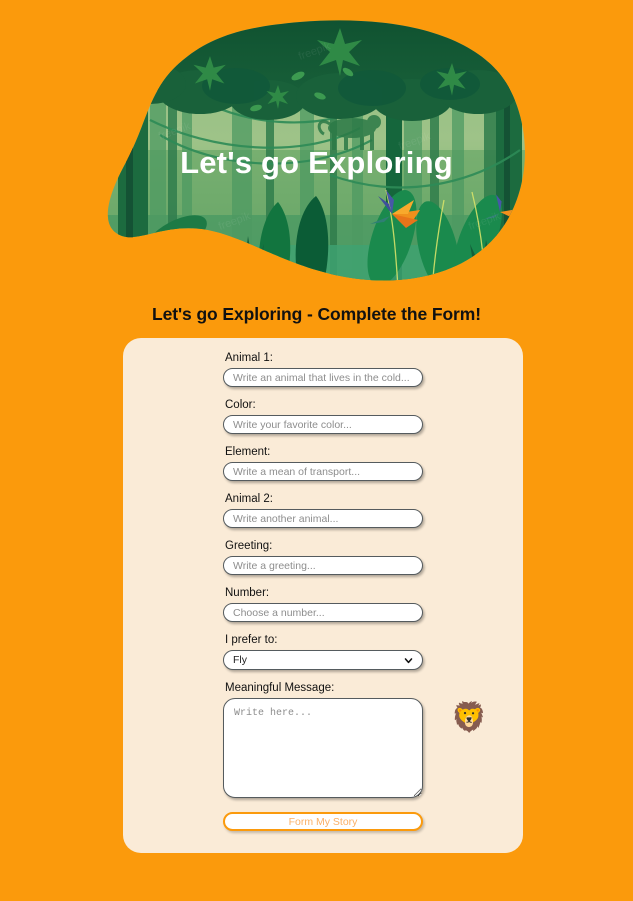 The width and height of the screenshot is (633, 901). Describe the element at coordinates (316, 314) in the screenshot. I see `page-title: Let's go Exploring - Complete the Form!` at that location.